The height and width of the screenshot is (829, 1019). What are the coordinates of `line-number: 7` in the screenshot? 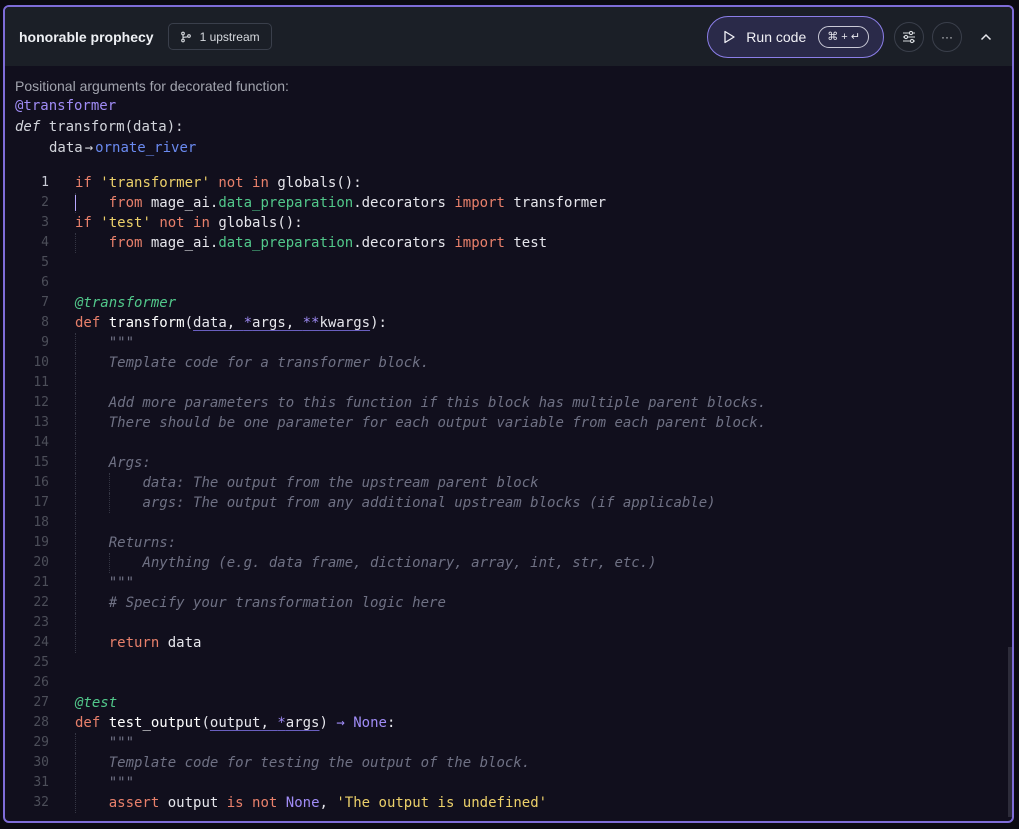 It's located at (45, 302).